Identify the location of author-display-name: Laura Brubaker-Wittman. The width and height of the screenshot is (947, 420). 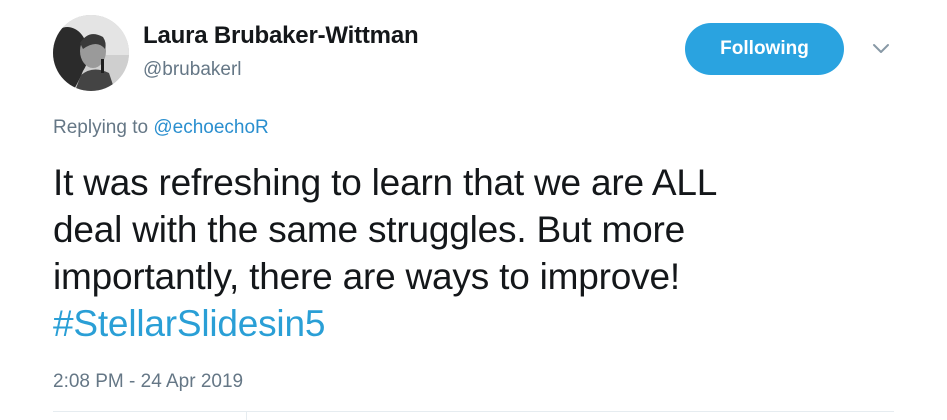
(281, 36).